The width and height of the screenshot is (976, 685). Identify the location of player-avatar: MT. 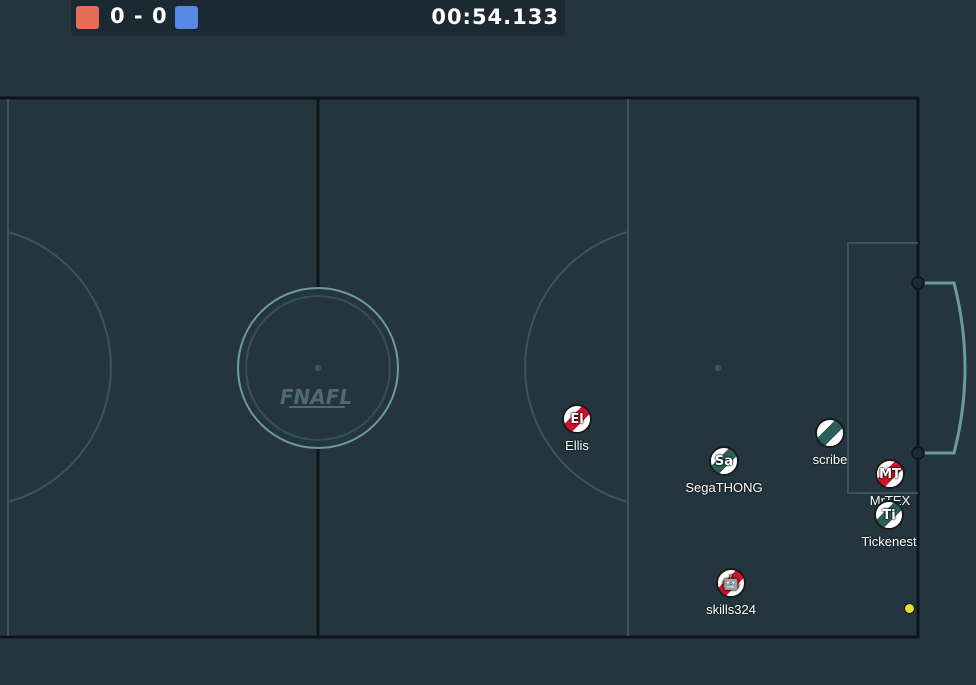
(890, 474).